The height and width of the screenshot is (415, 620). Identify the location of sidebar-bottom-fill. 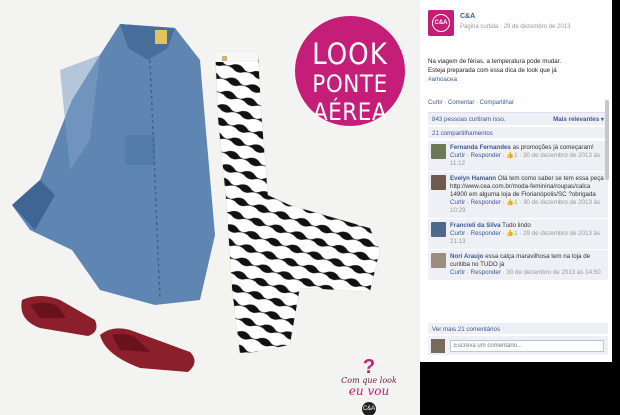
(516, 388).